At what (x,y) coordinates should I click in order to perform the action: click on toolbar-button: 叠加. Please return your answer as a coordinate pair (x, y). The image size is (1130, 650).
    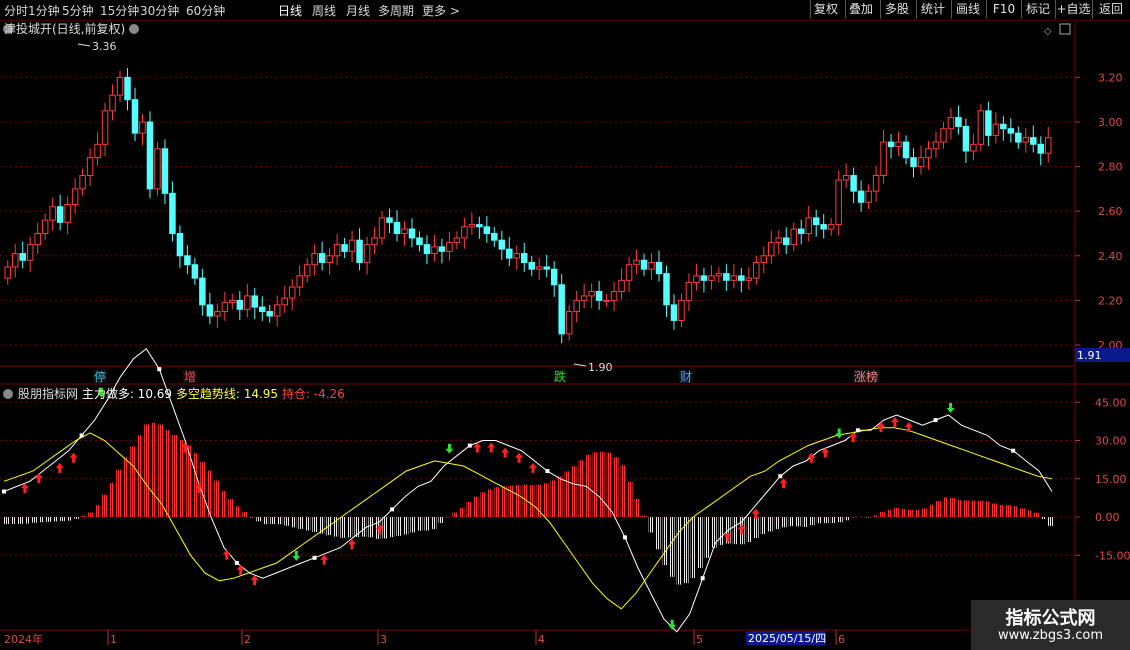
    Looking at the image, I should click on (860, 9).